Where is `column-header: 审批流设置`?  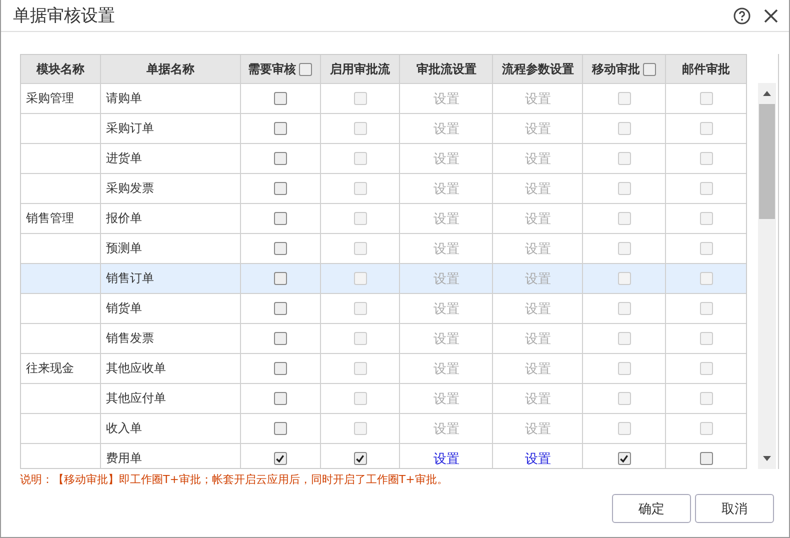 column-header: 审批流设置 is located at coordinates (447, 69).